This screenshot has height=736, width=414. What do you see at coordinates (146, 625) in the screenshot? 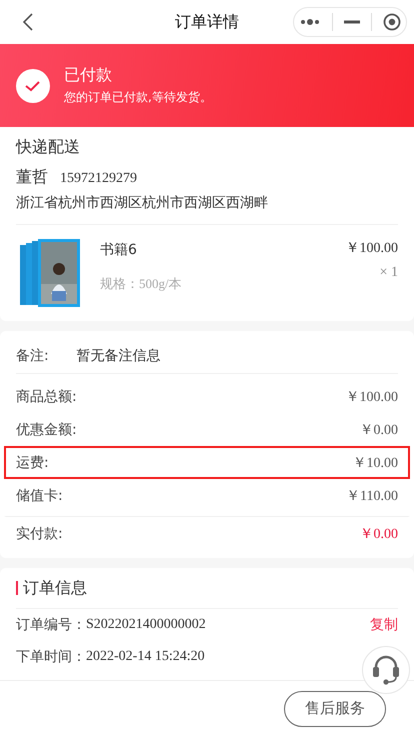
I see `info-value: S2022021400000002` at bounding box center [146, 625].